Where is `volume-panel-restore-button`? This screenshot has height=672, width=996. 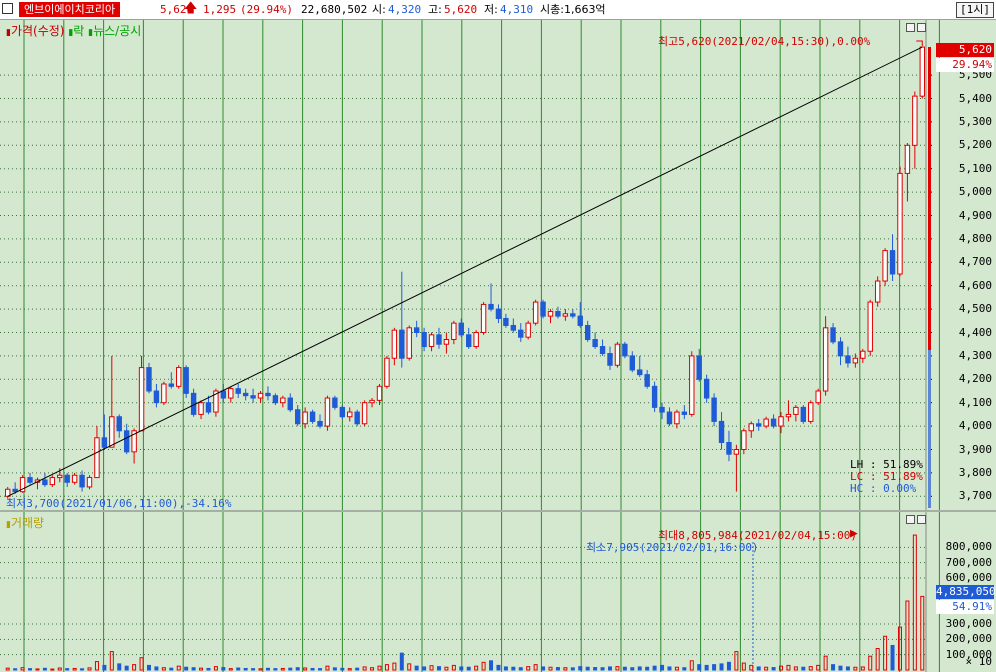 volume-panel-restore-button is located at coordinates (910, 519).